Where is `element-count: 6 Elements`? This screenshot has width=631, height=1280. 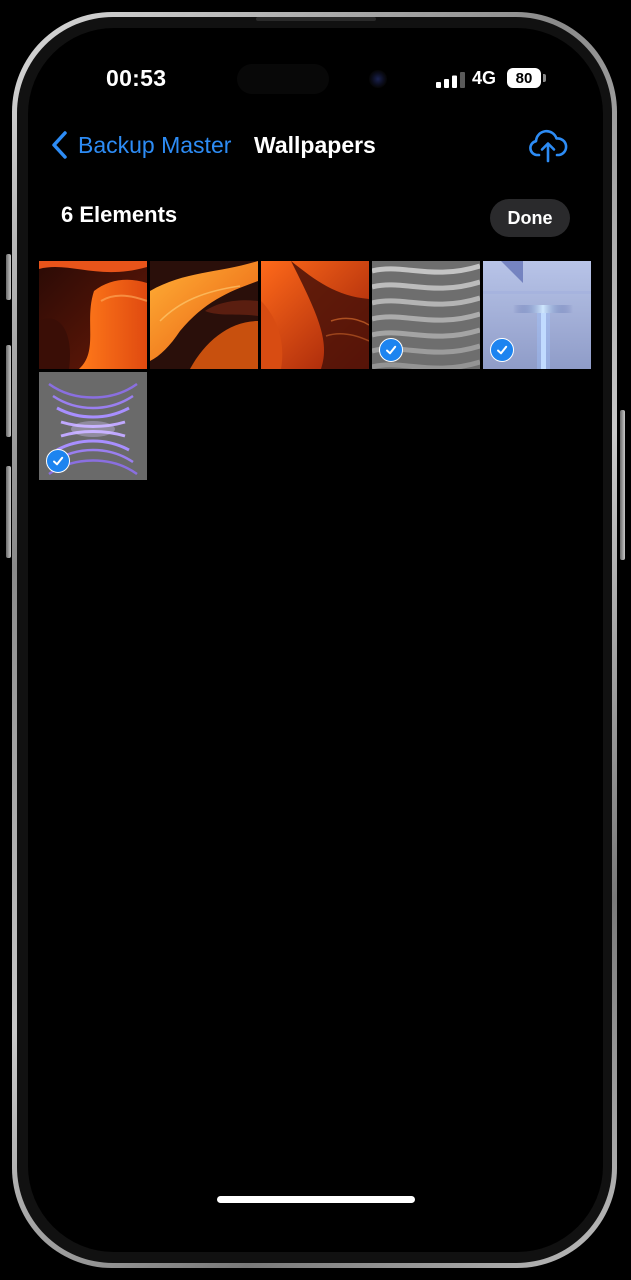
element-count: 6 Elements is located at coordinates (119, 214).